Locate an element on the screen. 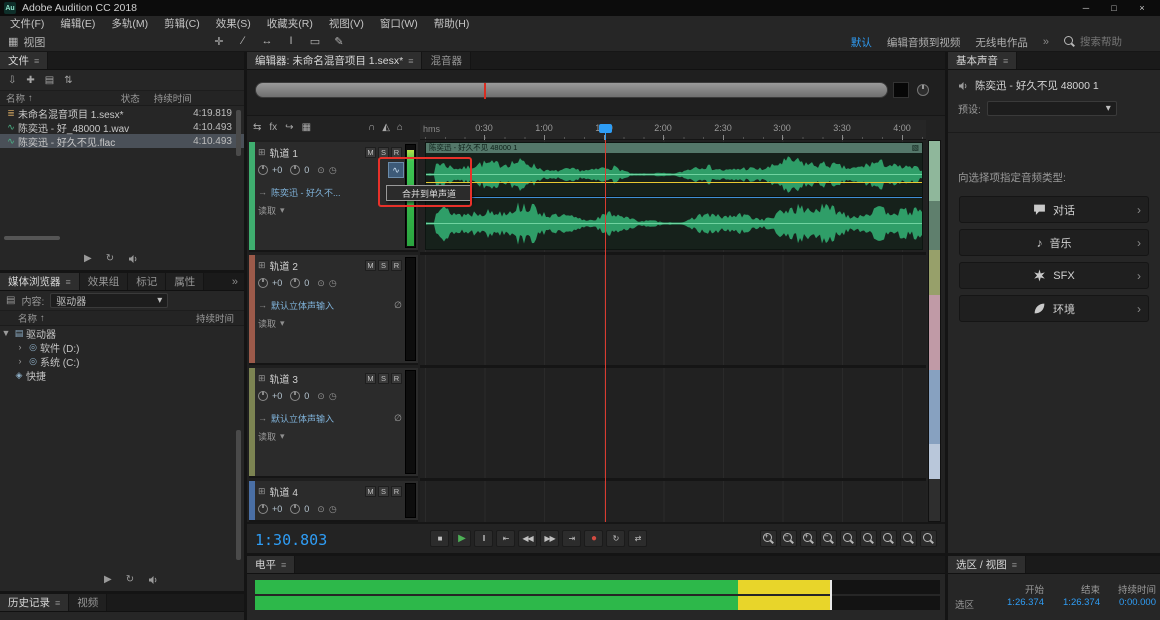  playhead-handle is located at coordinates (605, 132).